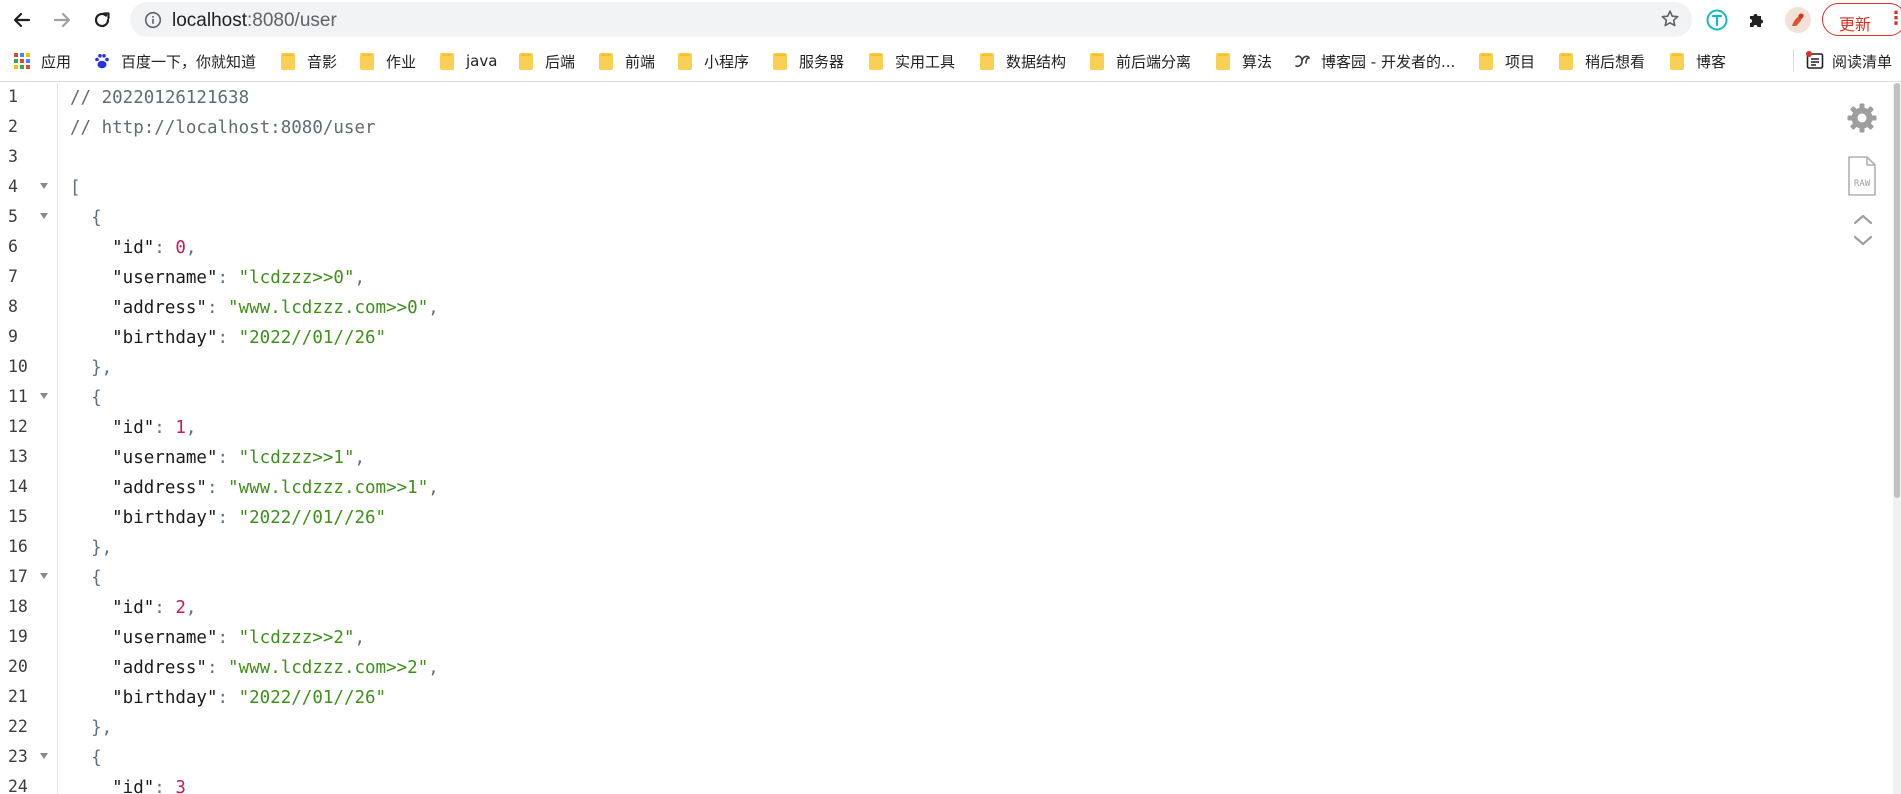 The height and width of the screenshot is (794, 1901). I want to click on json-comment-token: // http://localhost:8080/user, so click(223, 128).